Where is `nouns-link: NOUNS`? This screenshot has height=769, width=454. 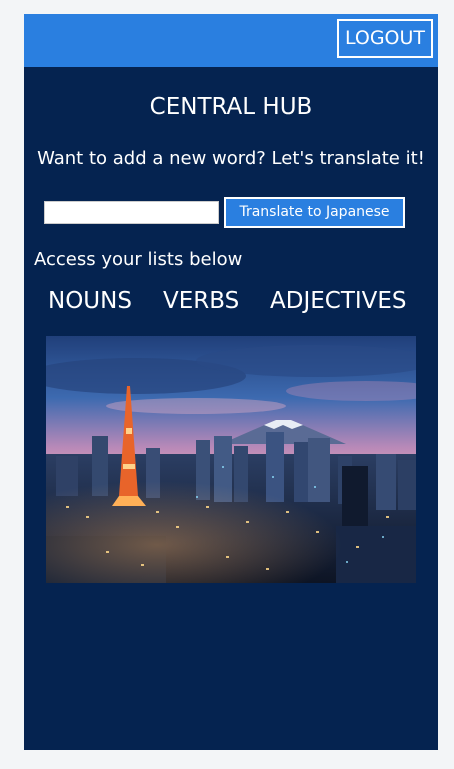
nouns-link: NOUNS is located at coordinates (90, 301).